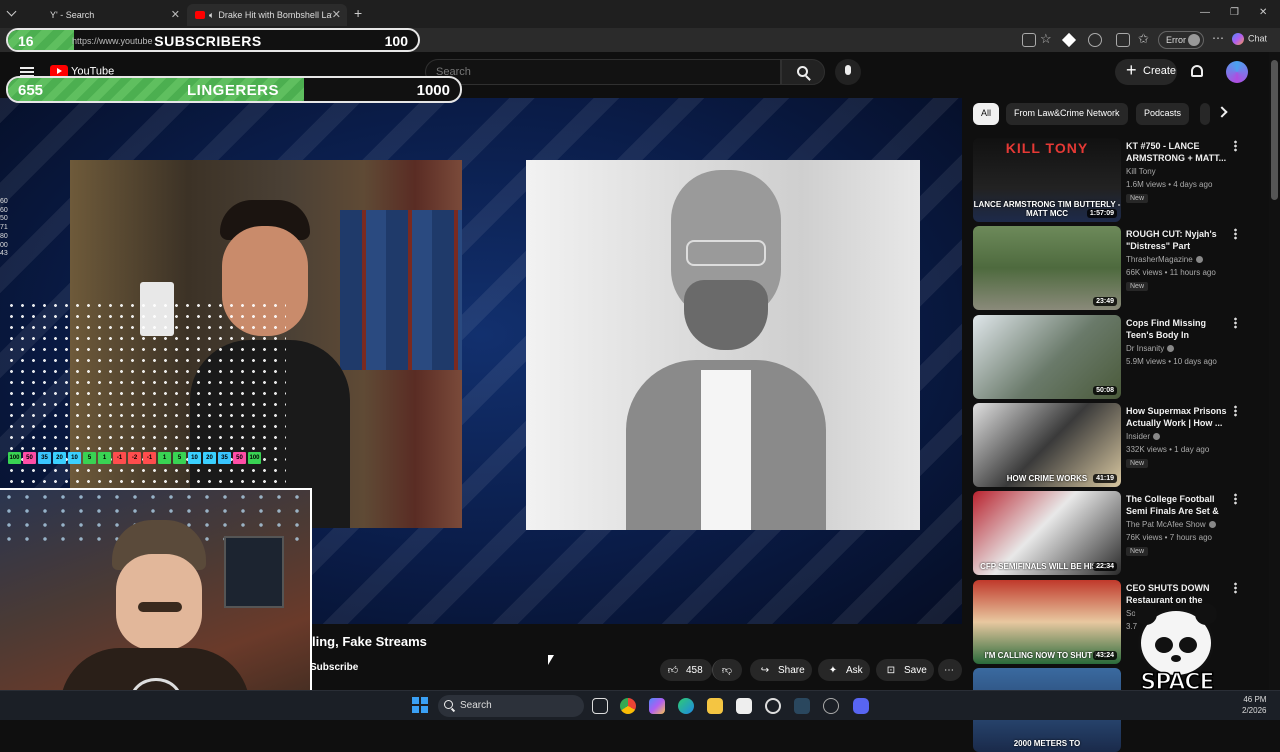 The width and height of the screenshot is (1280, 752). What do you see at coordinates (1194, 40) in the screenshot?
I see `profile-avatar` at bounding box center [1194, 40].